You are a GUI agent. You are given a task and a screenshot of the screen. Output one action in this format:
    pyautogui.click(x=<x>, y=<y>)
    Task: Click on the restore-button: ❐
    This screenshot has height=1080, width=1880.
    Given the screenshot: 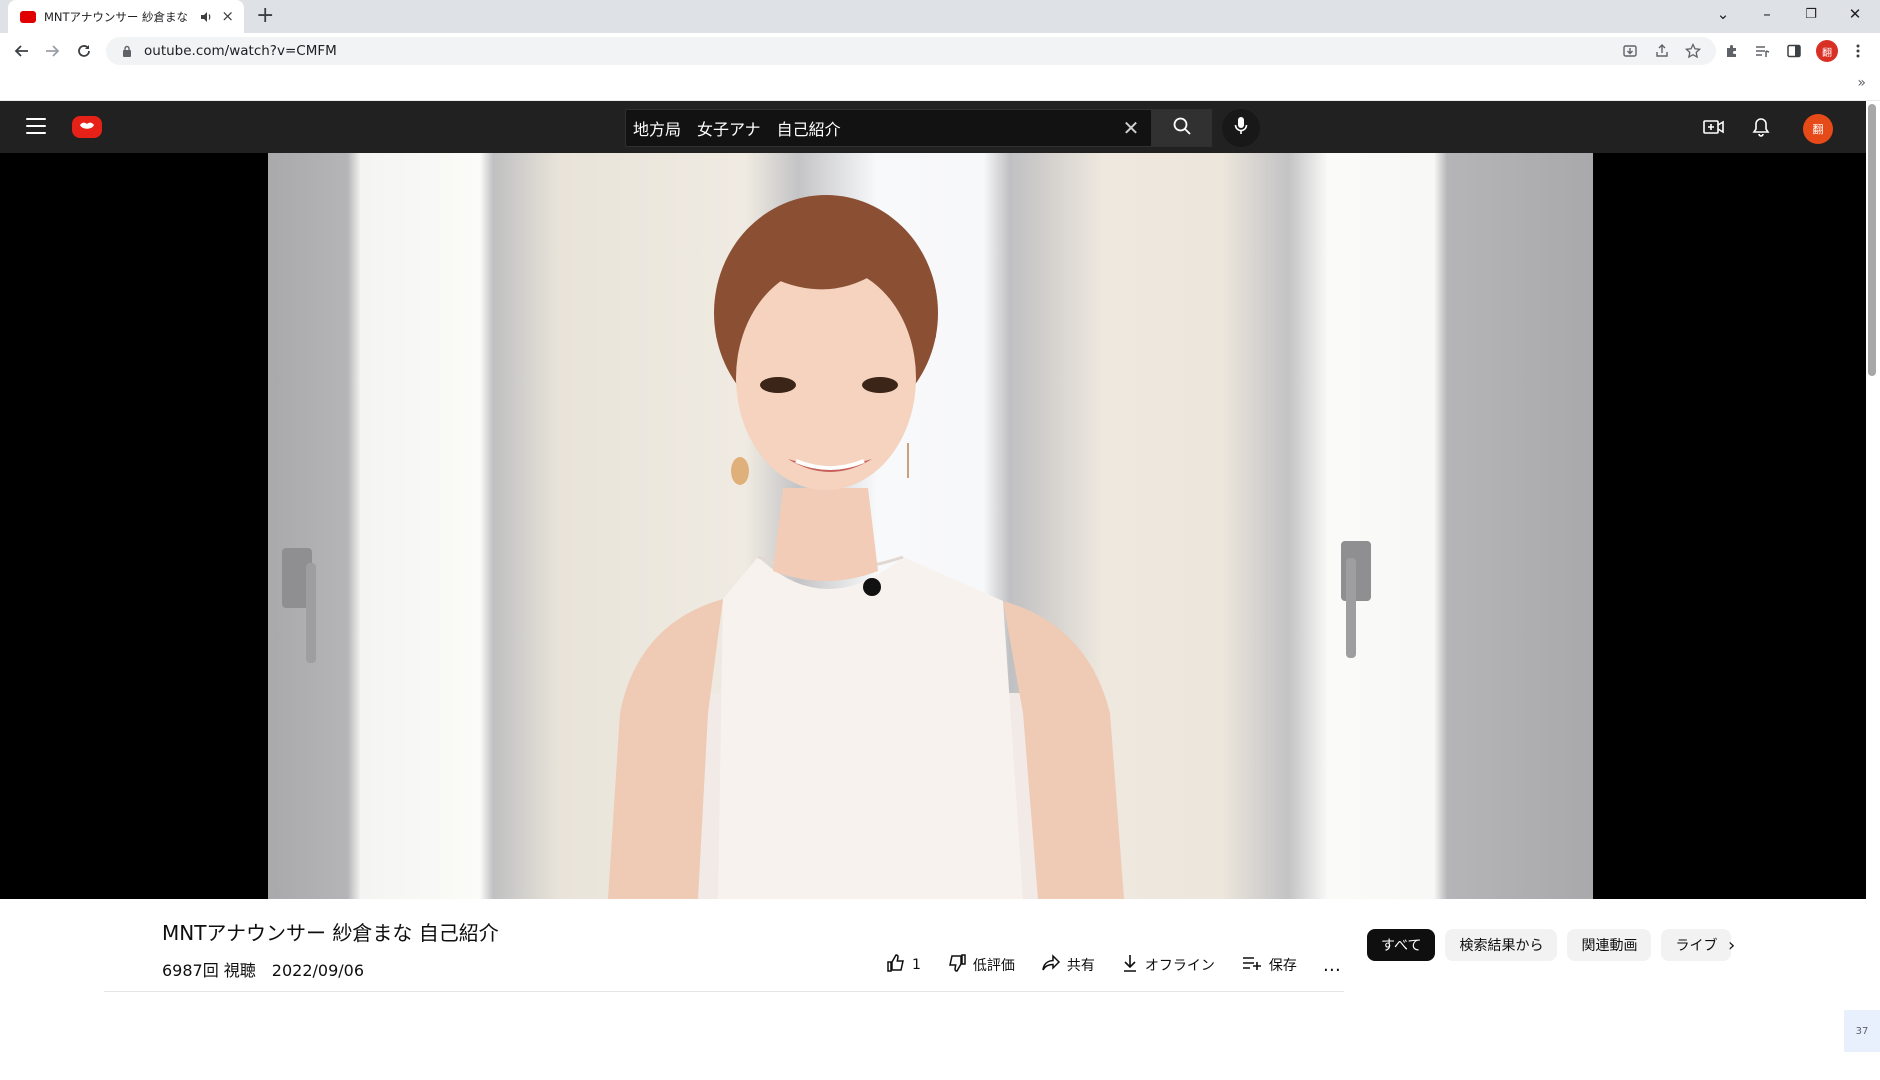 What is the action you would take?
    pyautogui.click(x=1811, y=14)
    